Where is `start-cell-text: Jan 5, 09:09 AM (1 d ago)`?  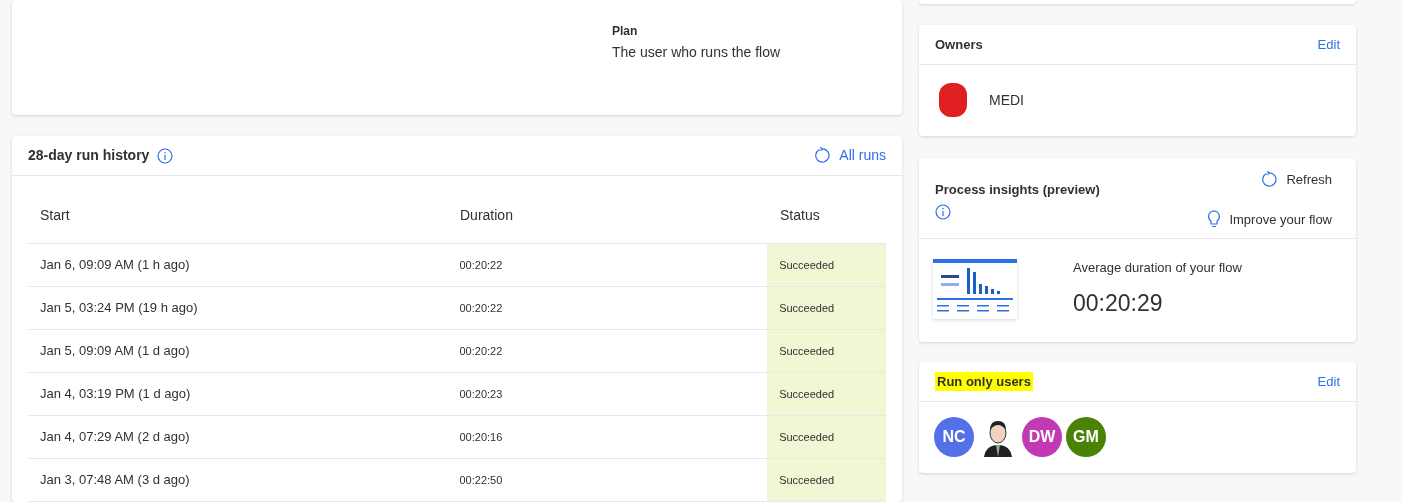 start-cell-text: Jan 5, 09:09 AM (1 d ago) is located at coordinates (115, 351).